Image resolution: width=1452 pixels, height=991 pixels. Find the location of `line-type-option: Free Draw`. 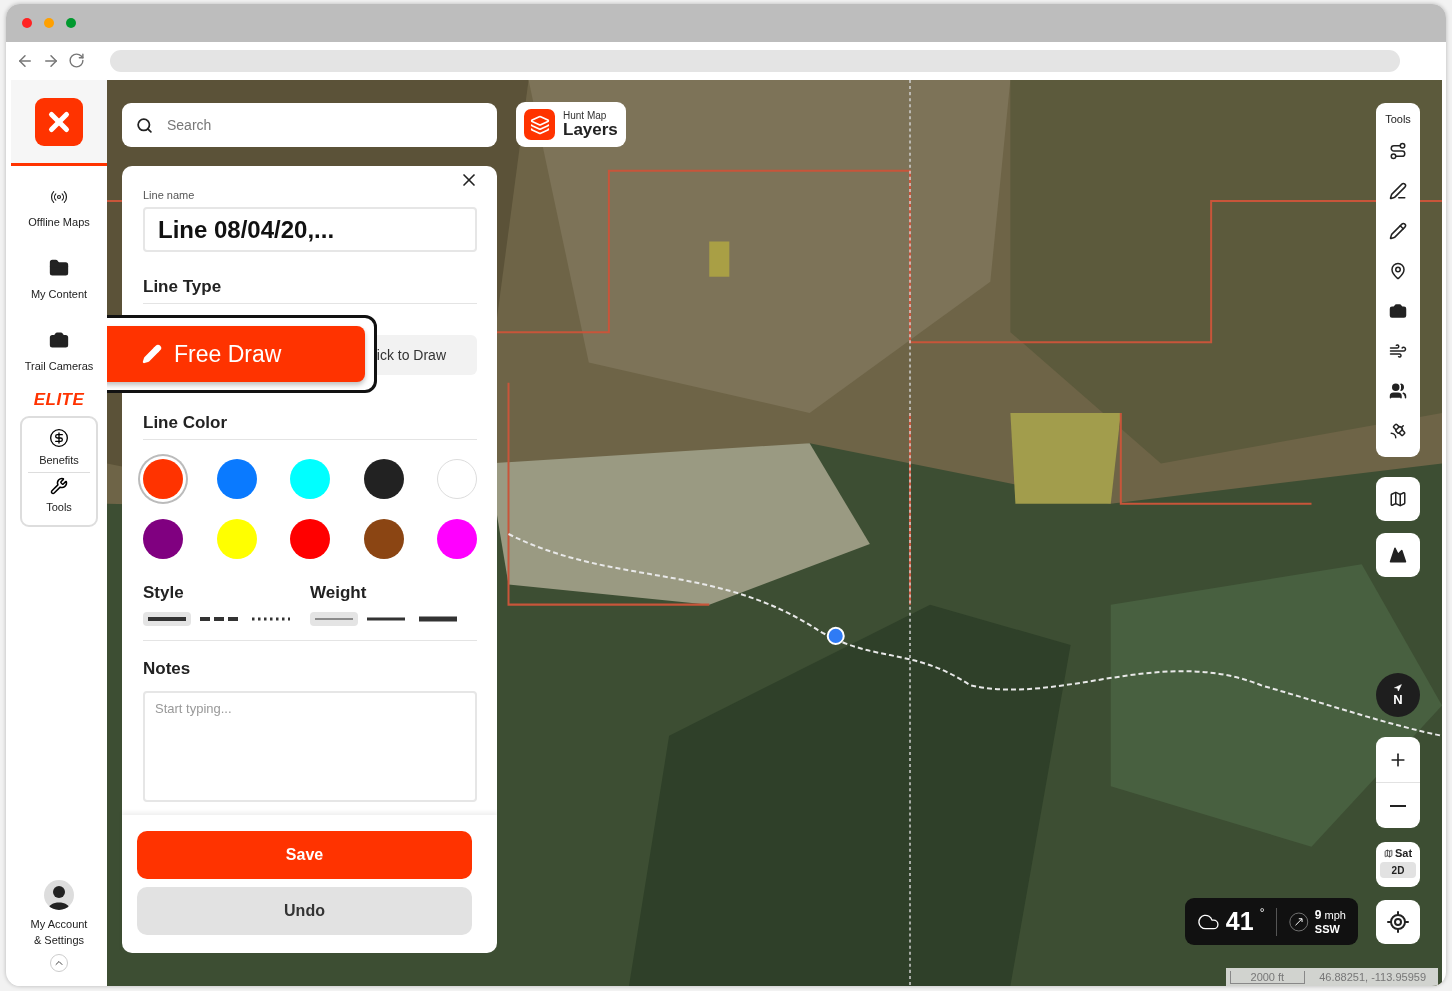

line-type-option: Free Draw is located at coordinates (236, 354).